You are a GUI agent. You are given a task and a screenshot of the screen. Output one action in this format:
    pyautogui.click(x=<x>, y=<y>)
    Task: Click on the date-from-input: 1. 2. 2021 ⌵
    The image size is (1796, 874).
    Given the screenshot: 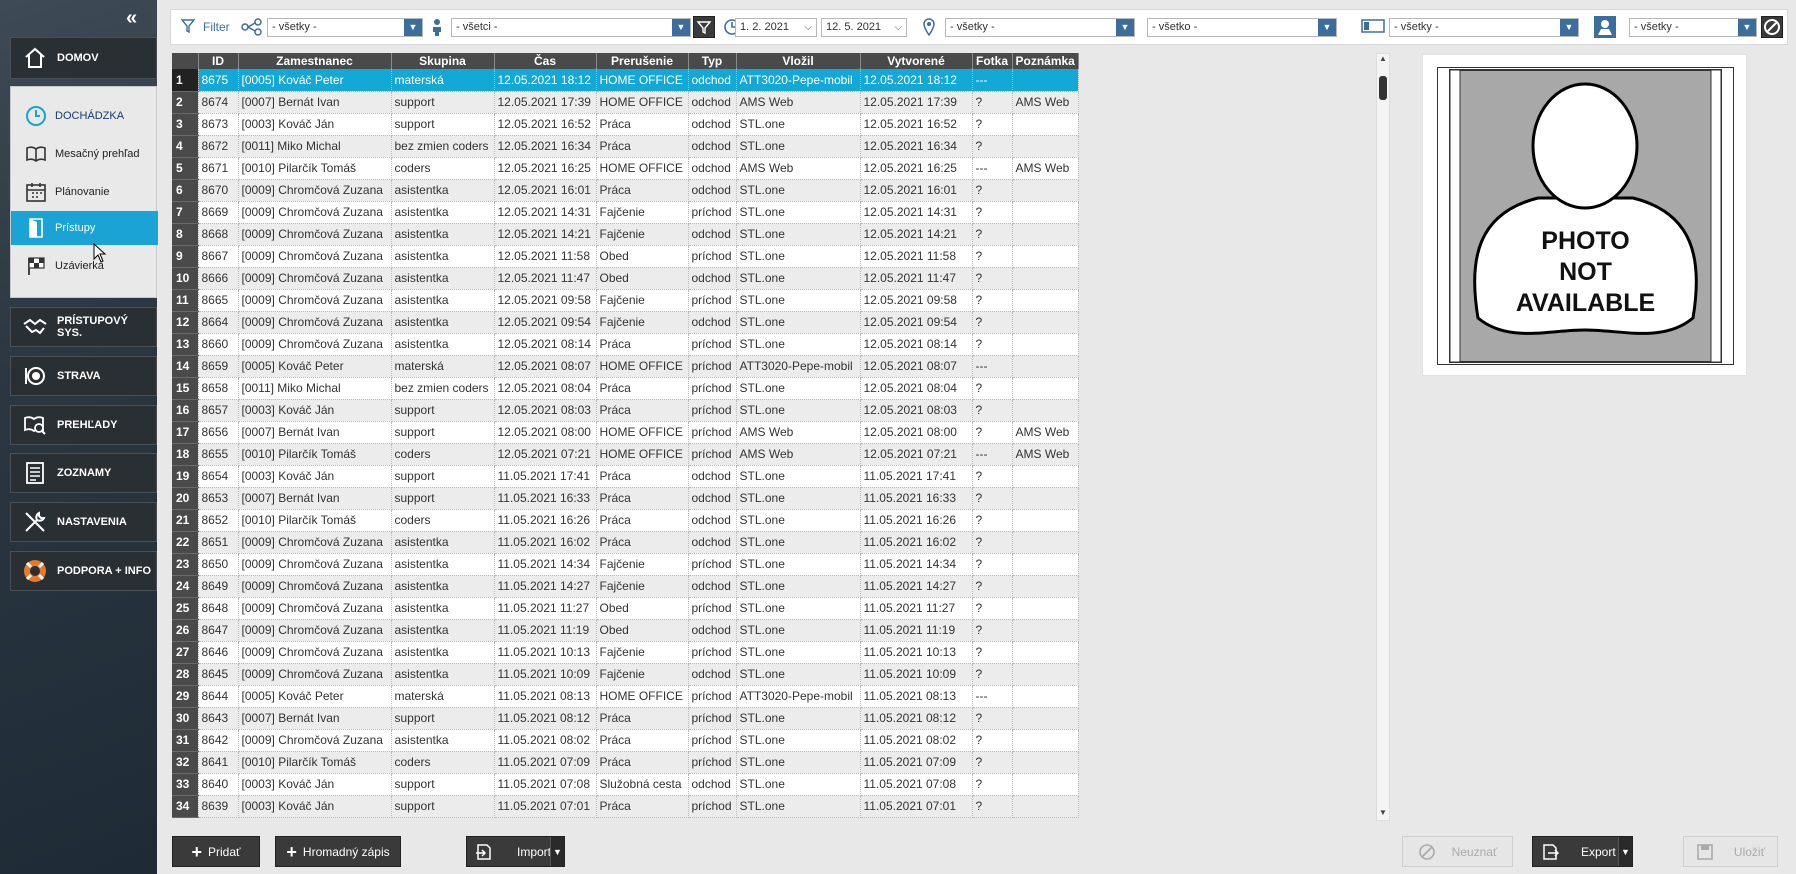 What is the action you would take?
    pyautogui.click(x=776, y=27)
    